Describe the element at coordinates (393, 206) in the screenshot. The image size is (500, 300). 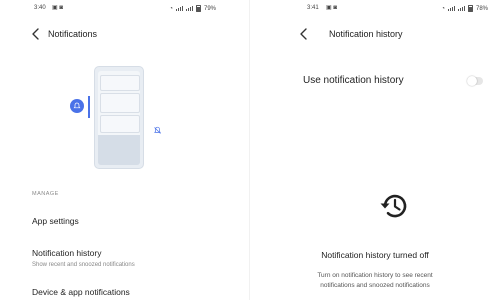
I see `history-icon` at that location.